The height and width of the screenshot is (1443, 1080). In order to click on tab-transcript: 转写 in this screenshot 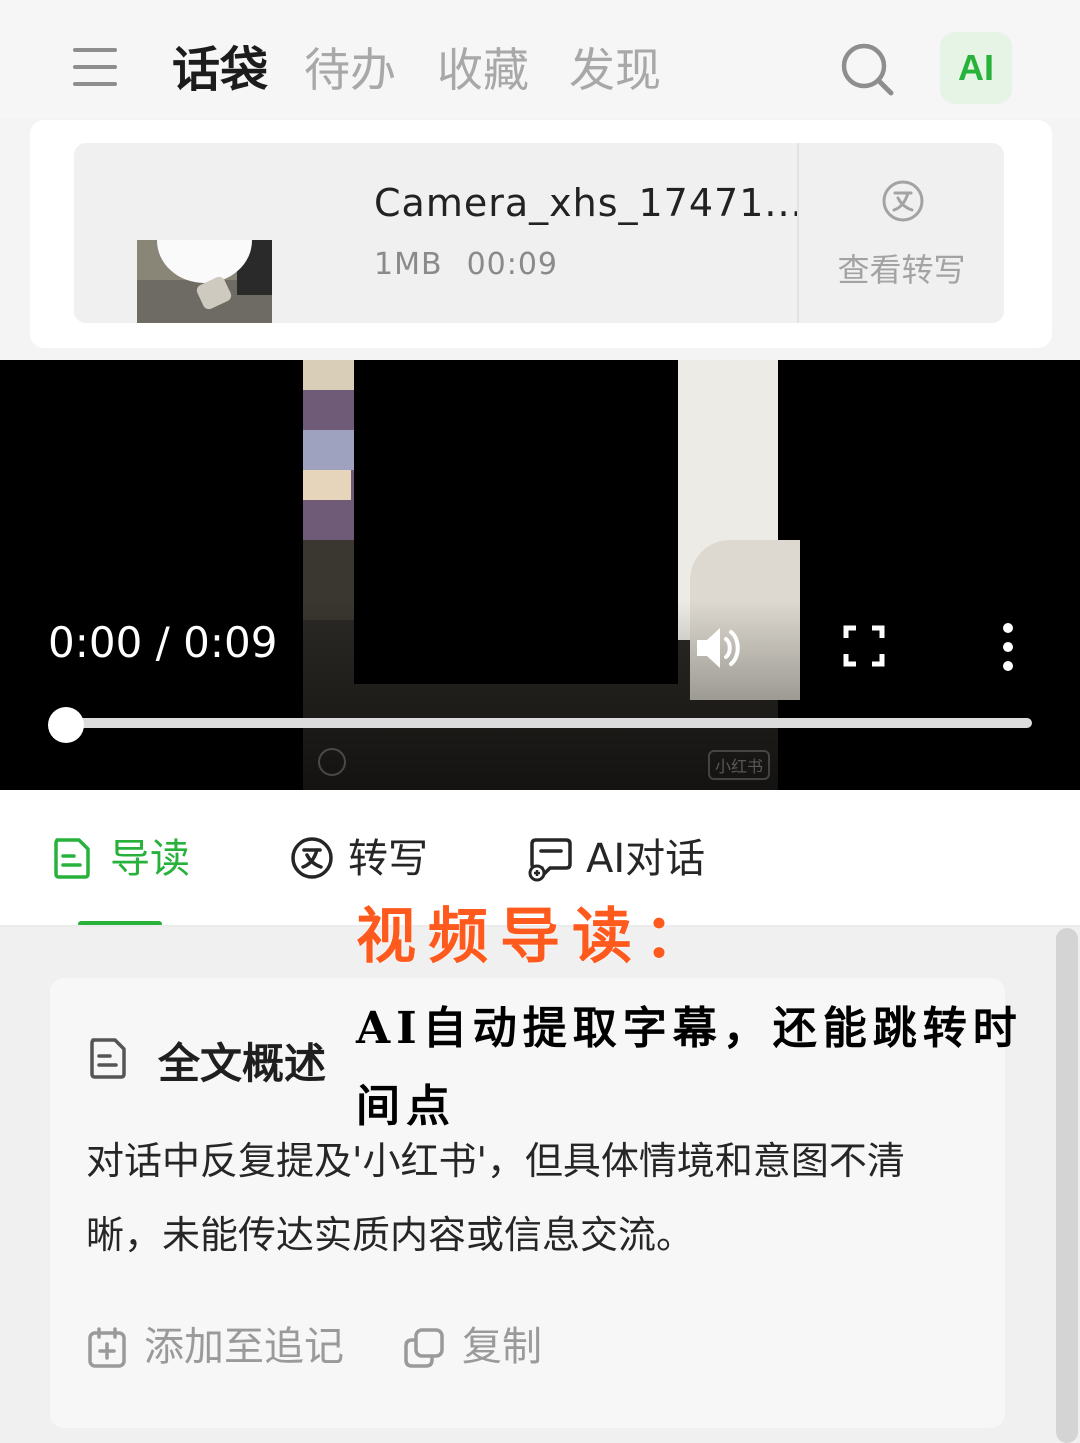, I will do `click(370, 859)`.